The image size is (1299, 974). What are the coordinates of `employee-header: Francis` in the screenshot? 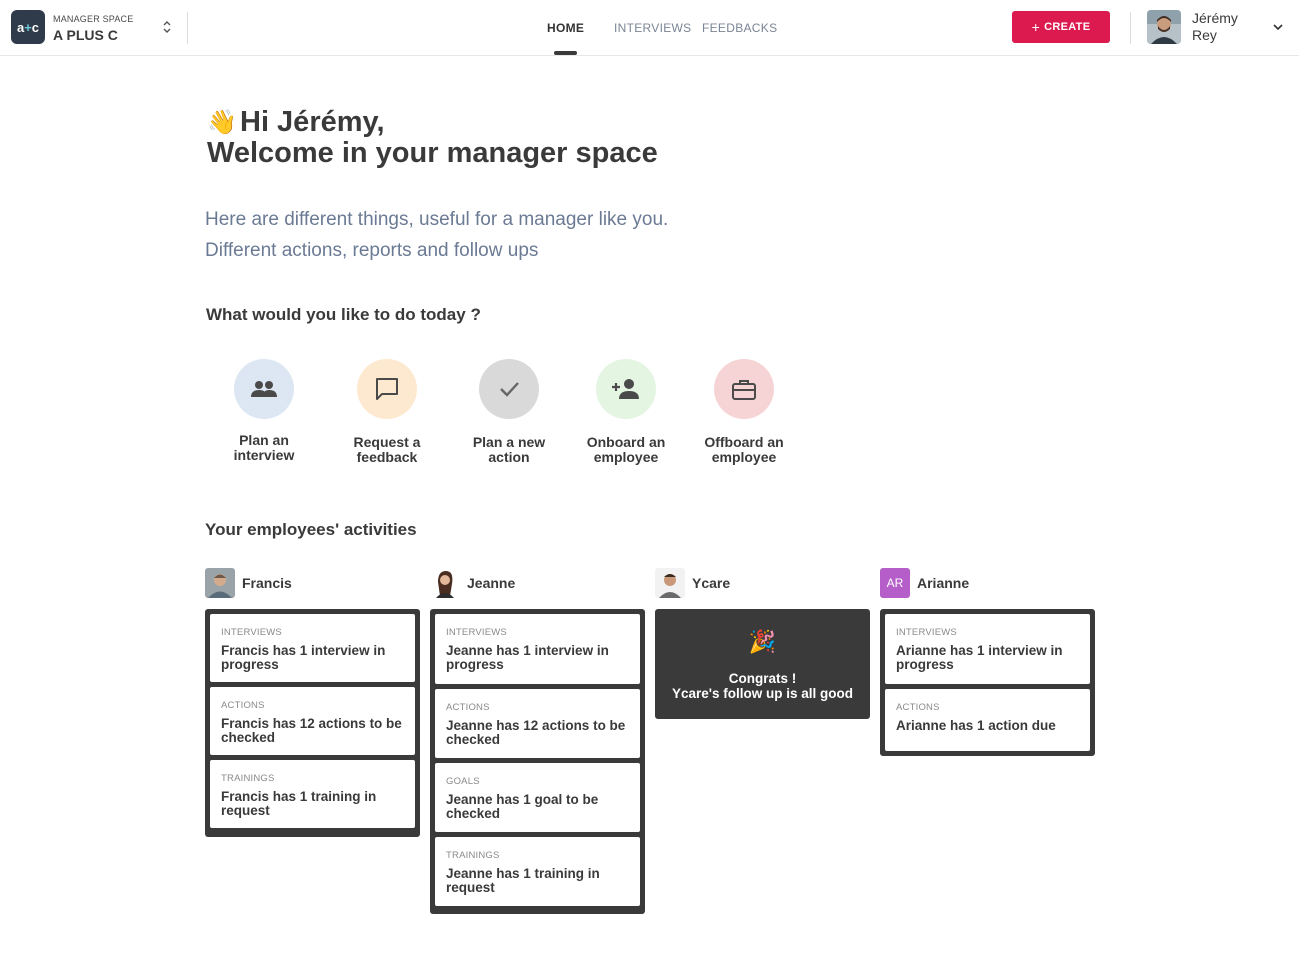 It's located at (248, 583).